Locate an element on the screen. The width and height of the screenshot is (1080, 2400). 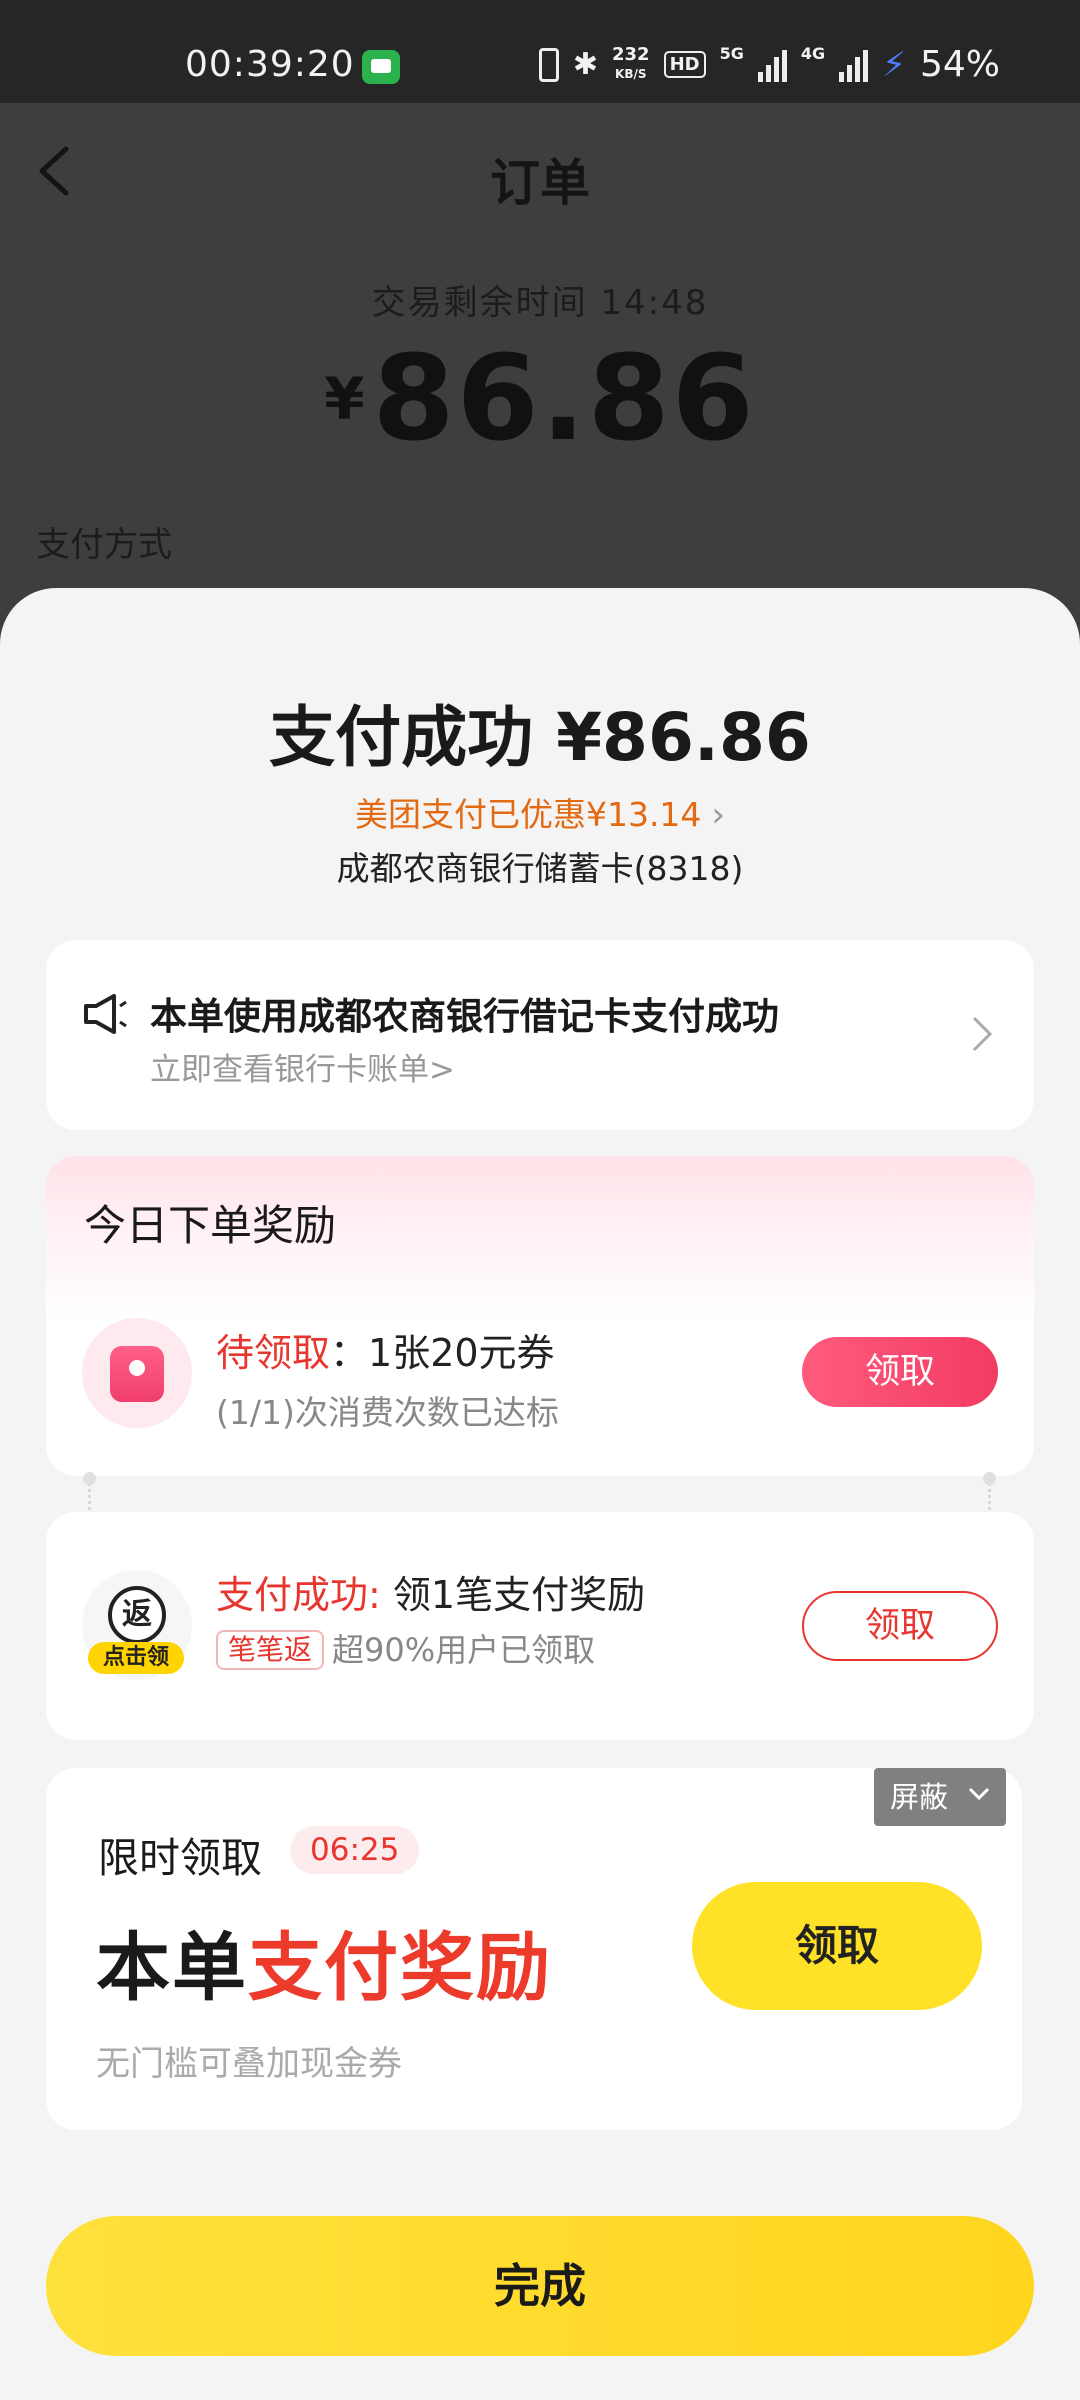
network-5g-label: 5G is located at coordinates (731, 53).